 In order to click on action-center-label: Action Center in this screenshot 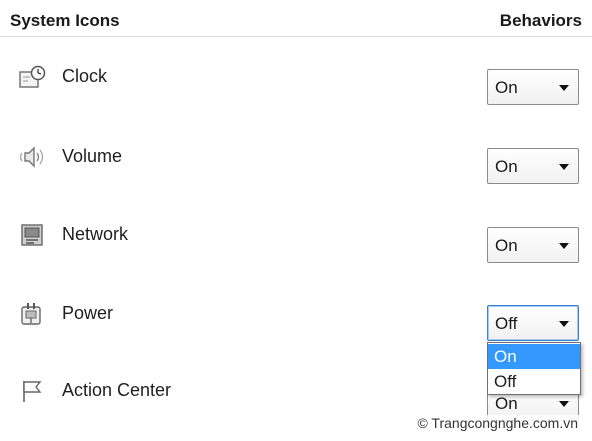, I will do `click(117, 390)`.